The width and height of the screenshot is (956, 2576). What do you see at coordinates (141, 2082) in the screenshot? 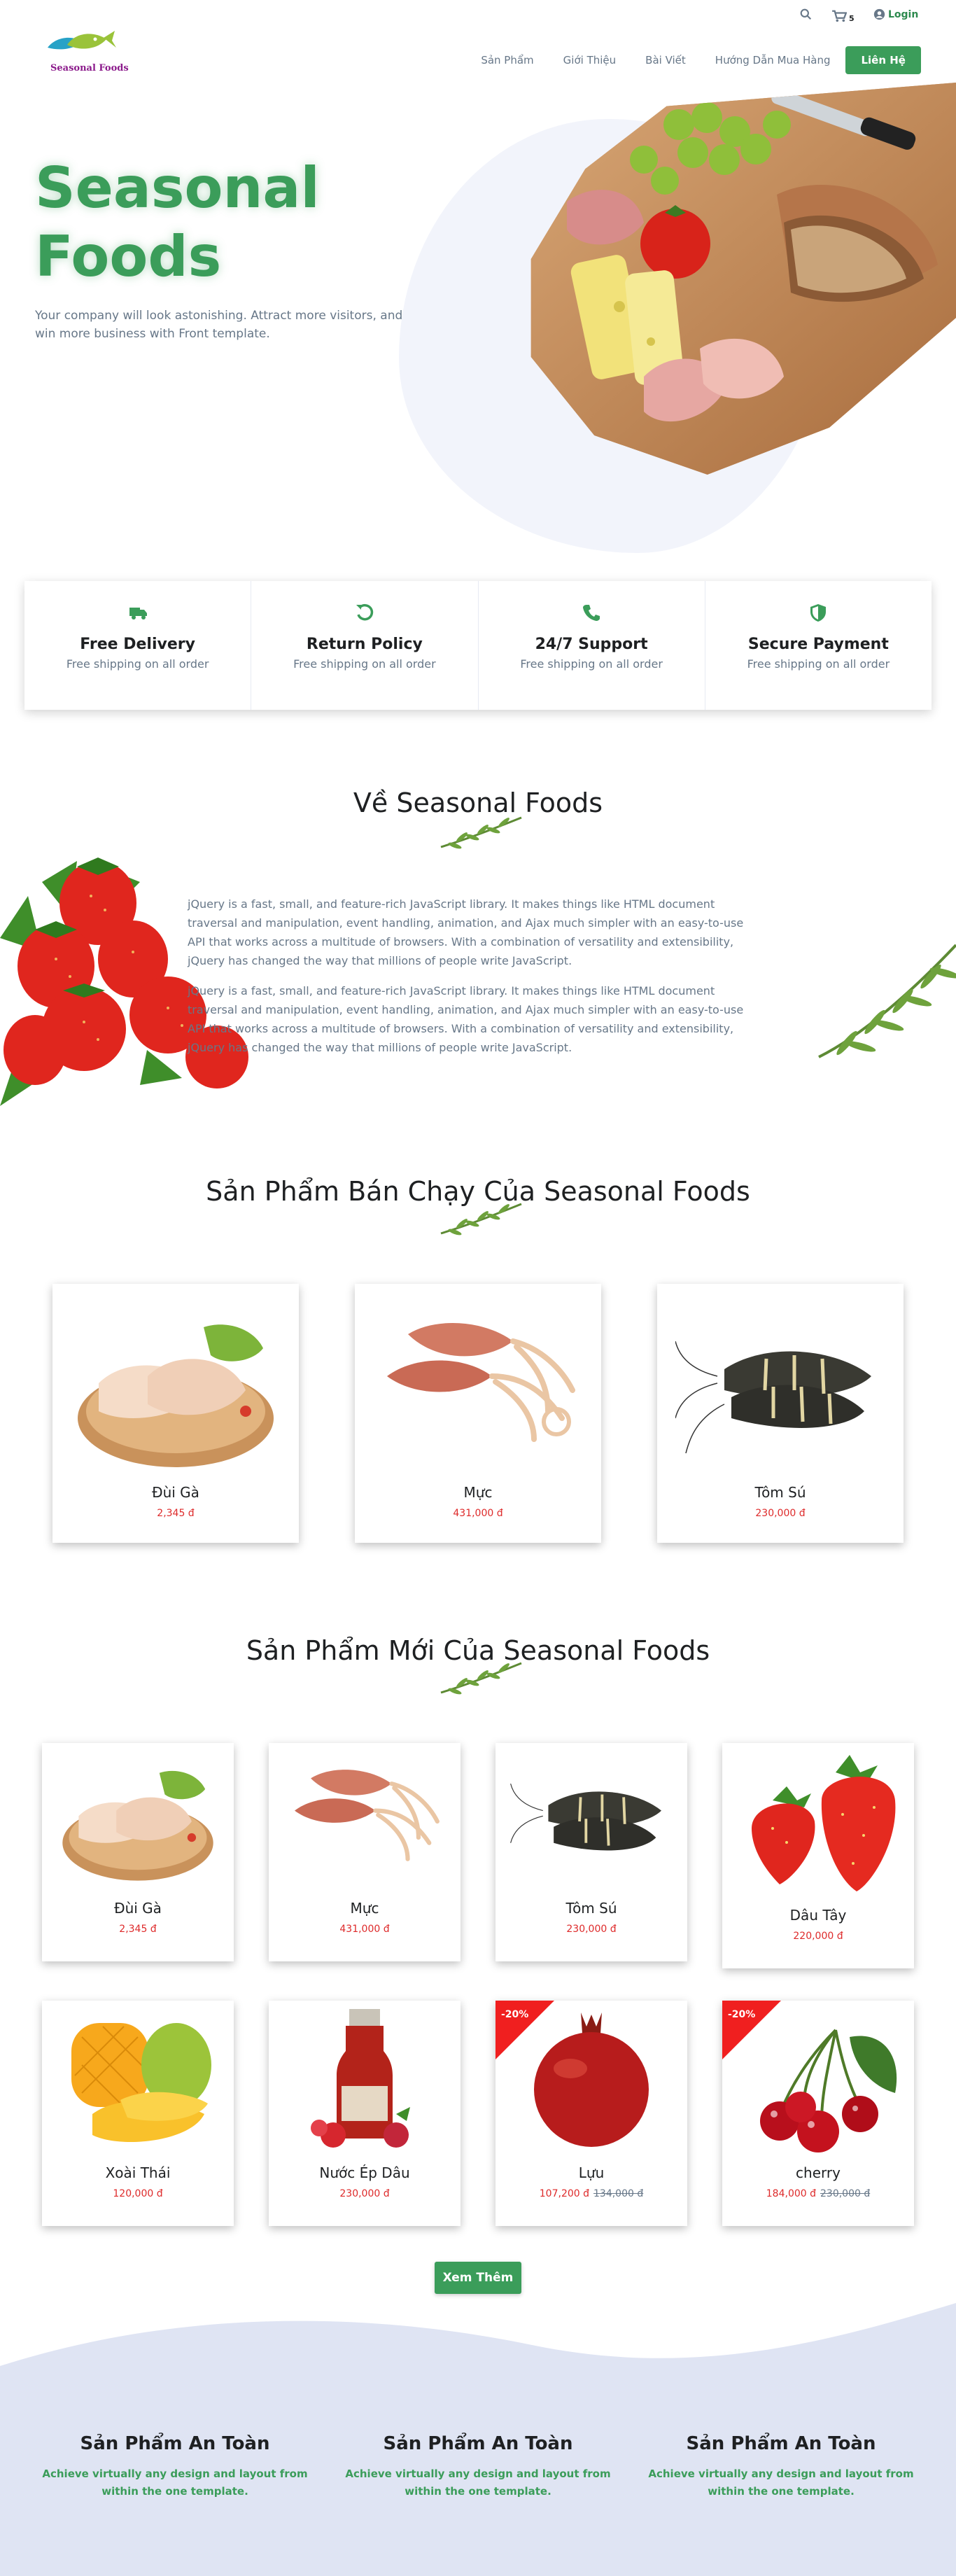
I see `mango-image` at bounding box center [141, 2082].